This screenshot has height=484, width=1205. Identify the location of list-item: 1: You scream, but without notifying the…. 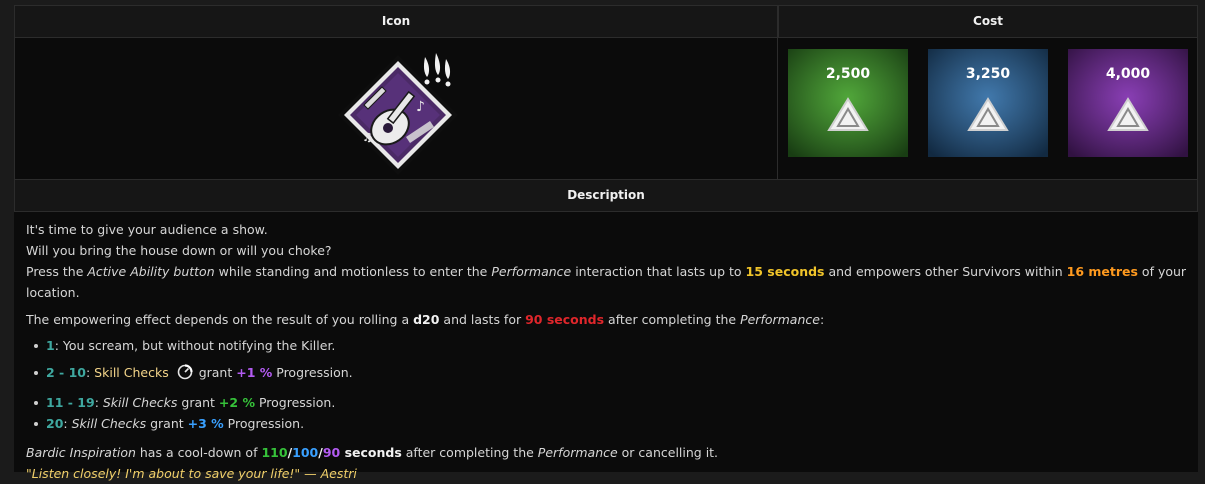
(611, 345).